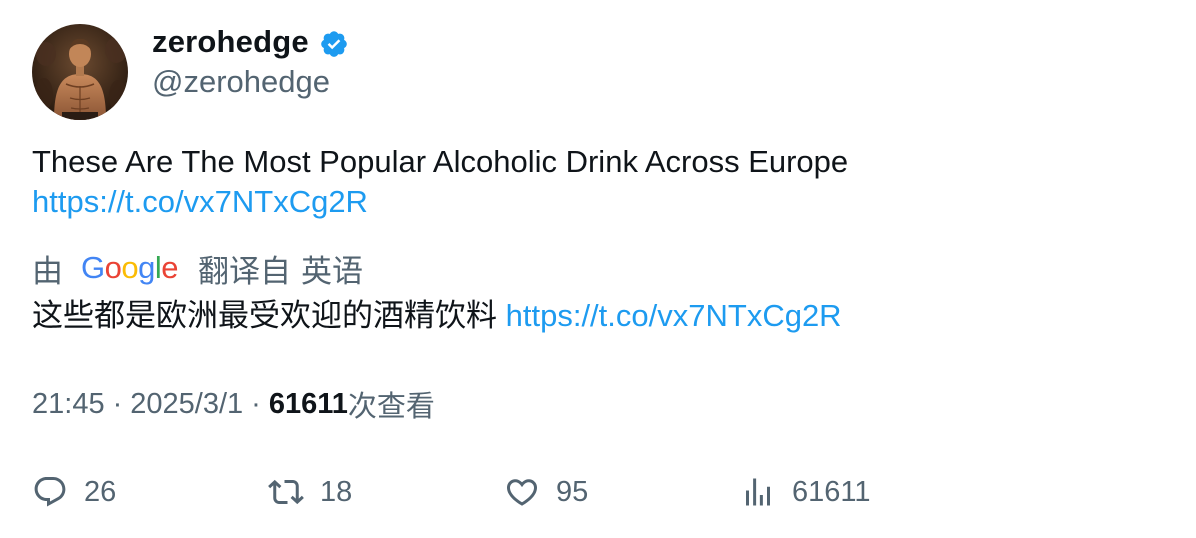 The width and height of the screenshot is (1196, 538). I want to click on translated-link: https://t.co/vx7NTxCg2R, so click(674, 315).